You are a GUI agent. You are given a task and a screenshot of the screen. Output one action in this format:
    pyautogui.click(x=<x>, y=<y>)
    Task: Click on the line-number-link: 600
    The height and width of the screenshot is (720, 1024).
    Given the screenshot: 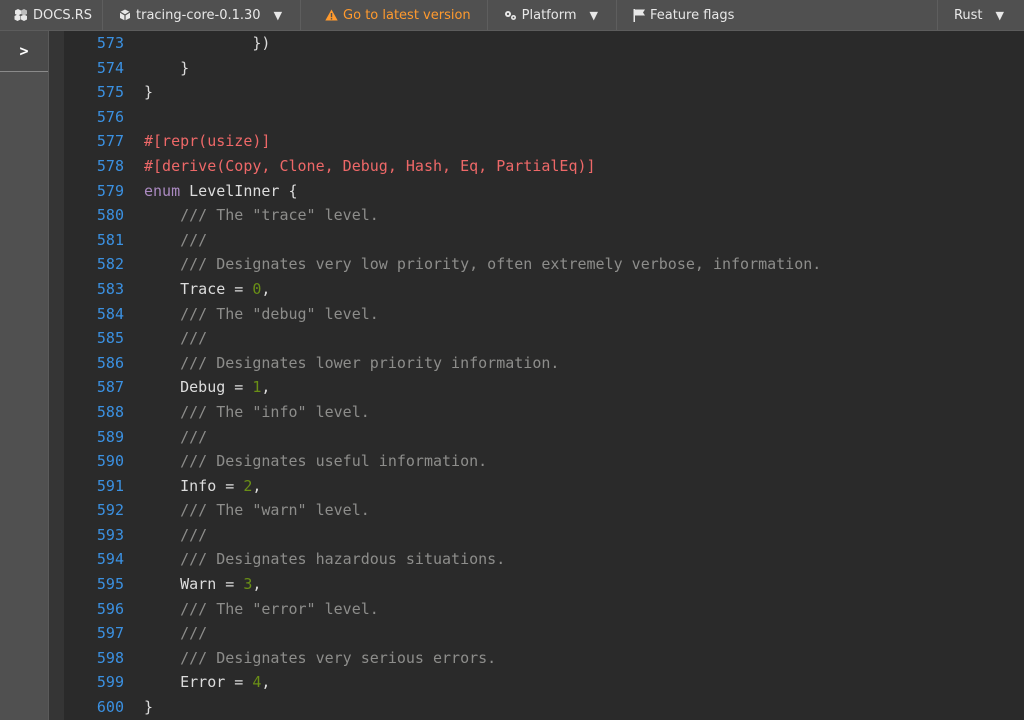 What is the action you would take?
    pyautogui.click(x=104, y=707)
    